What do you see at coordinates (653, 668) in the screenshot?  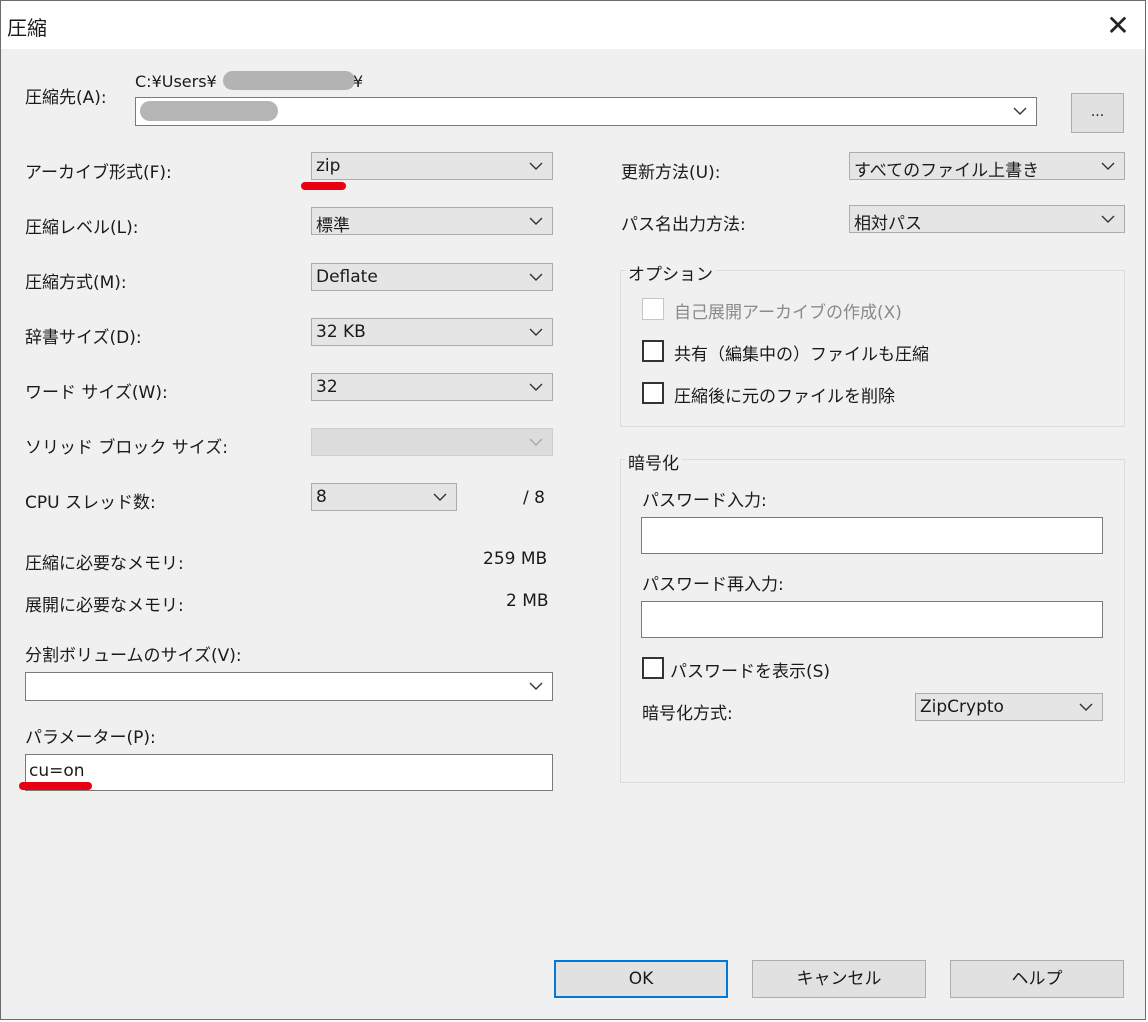 I see `show-password-checkbox` at bounding box center [653, 668].